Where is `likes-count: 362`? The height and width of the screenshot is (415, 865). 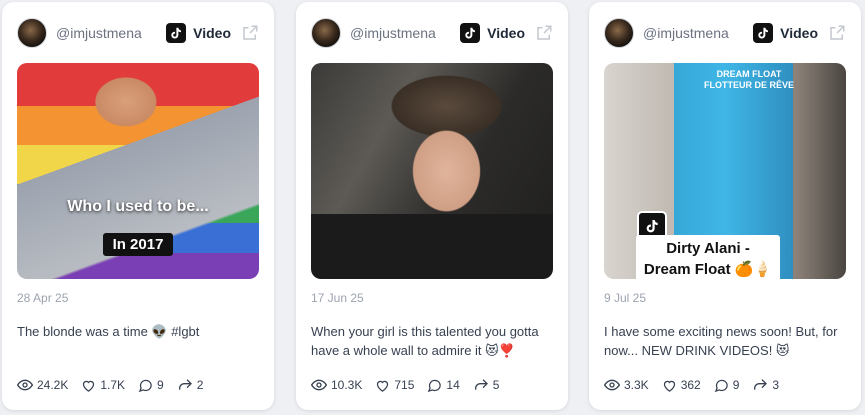 likes-count: 362 is located at coordinates (690, 385).